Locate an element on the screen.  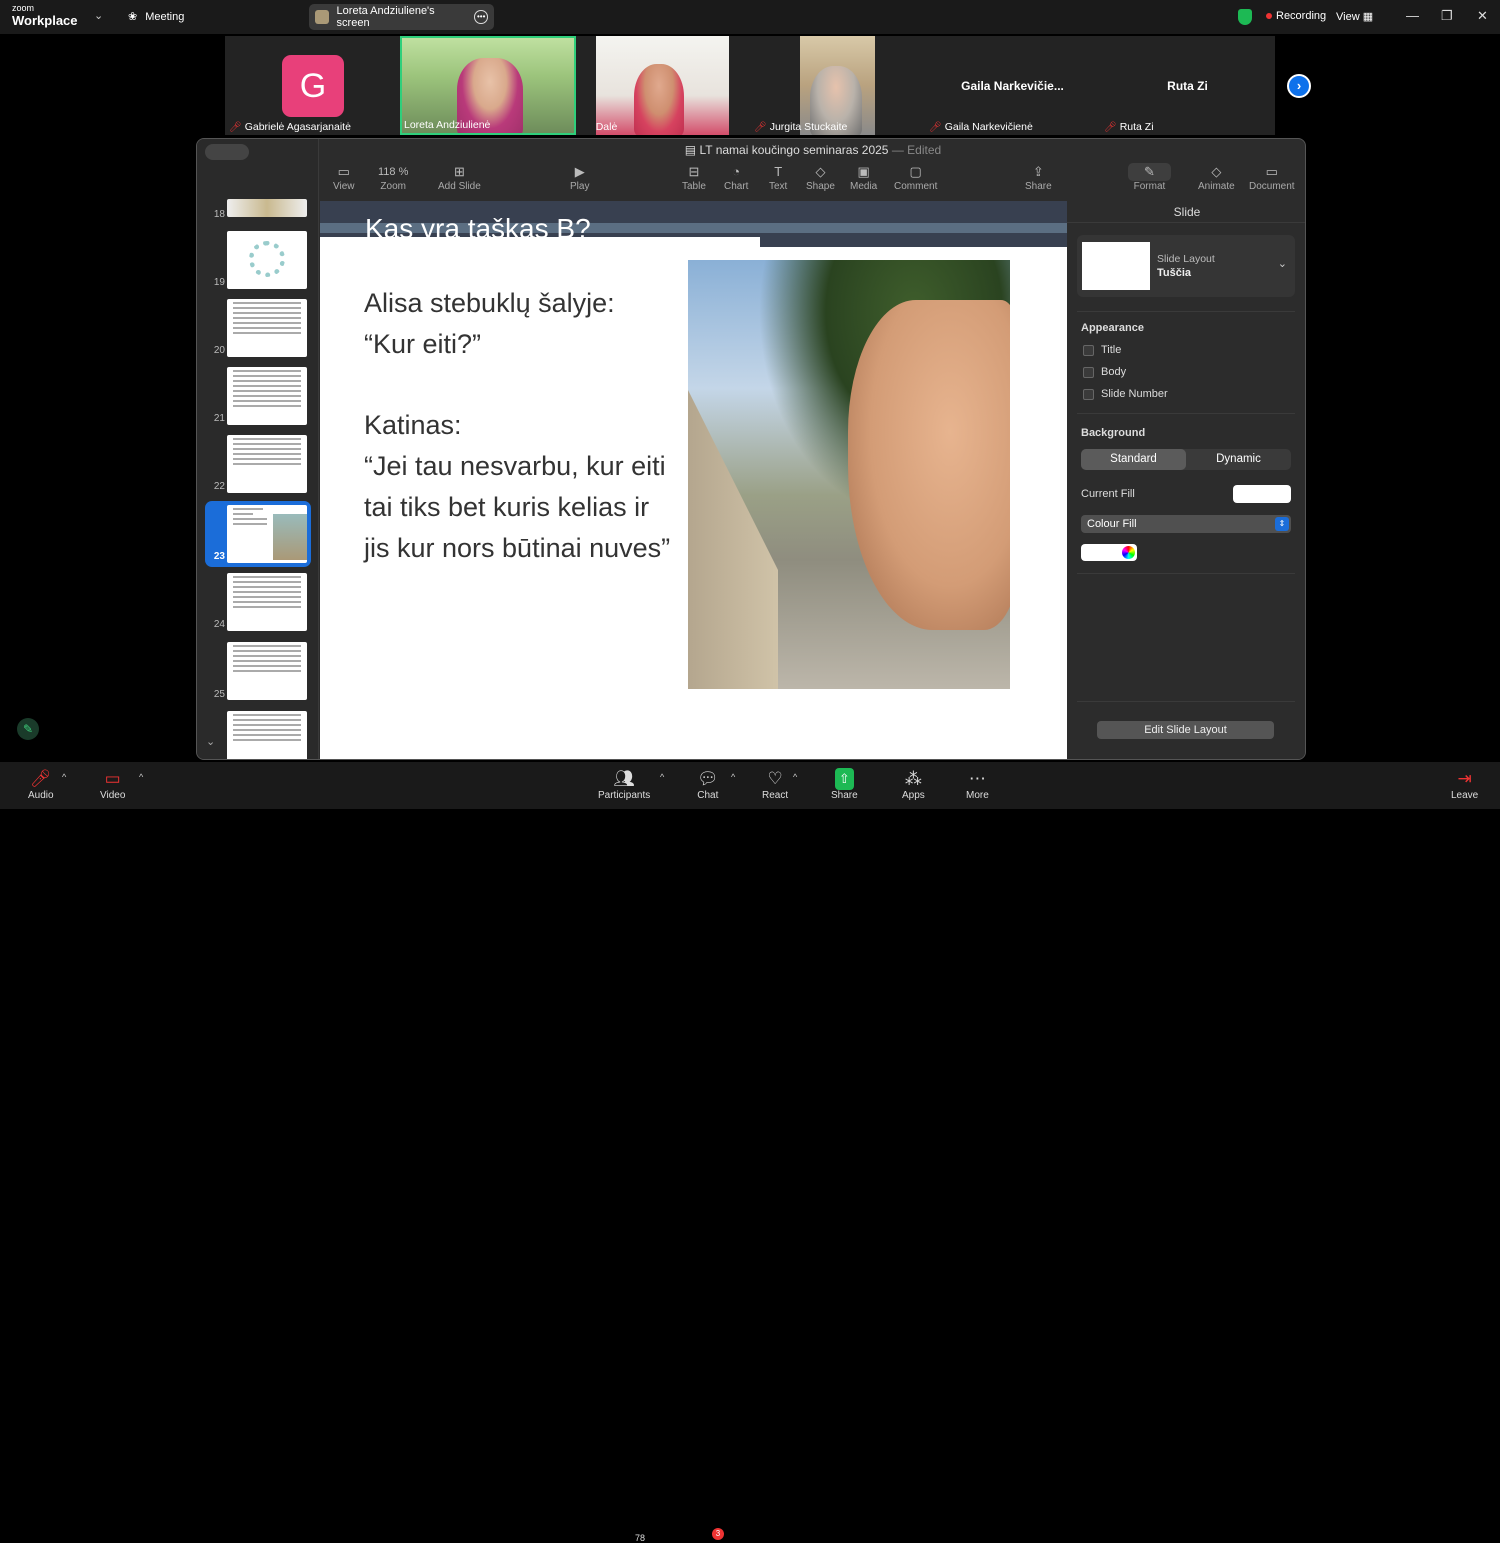
apps-button: ⁂ Apps is located at coordinates (913, 784).